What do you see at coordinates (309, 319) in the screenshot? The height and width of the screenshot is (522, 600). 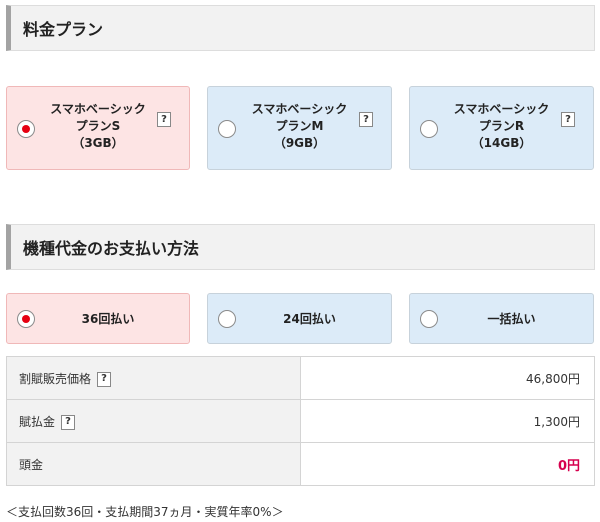 I see `payment-24-label: 24回払い` at bounding box center [309, 319].